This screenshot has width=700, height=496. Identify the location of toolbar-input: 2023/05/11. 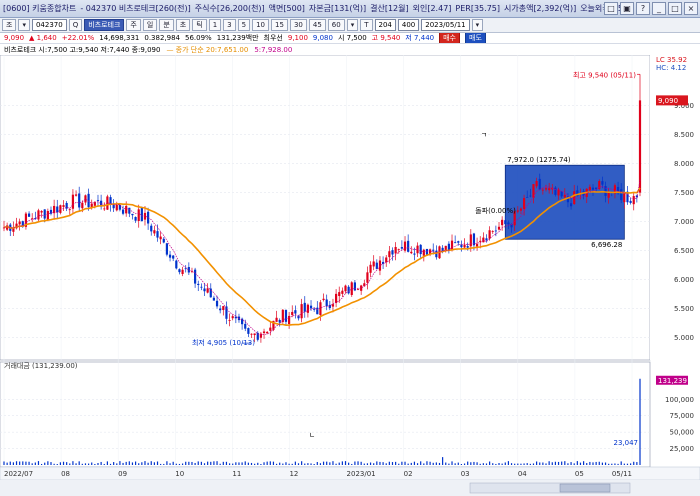
(445, 25).